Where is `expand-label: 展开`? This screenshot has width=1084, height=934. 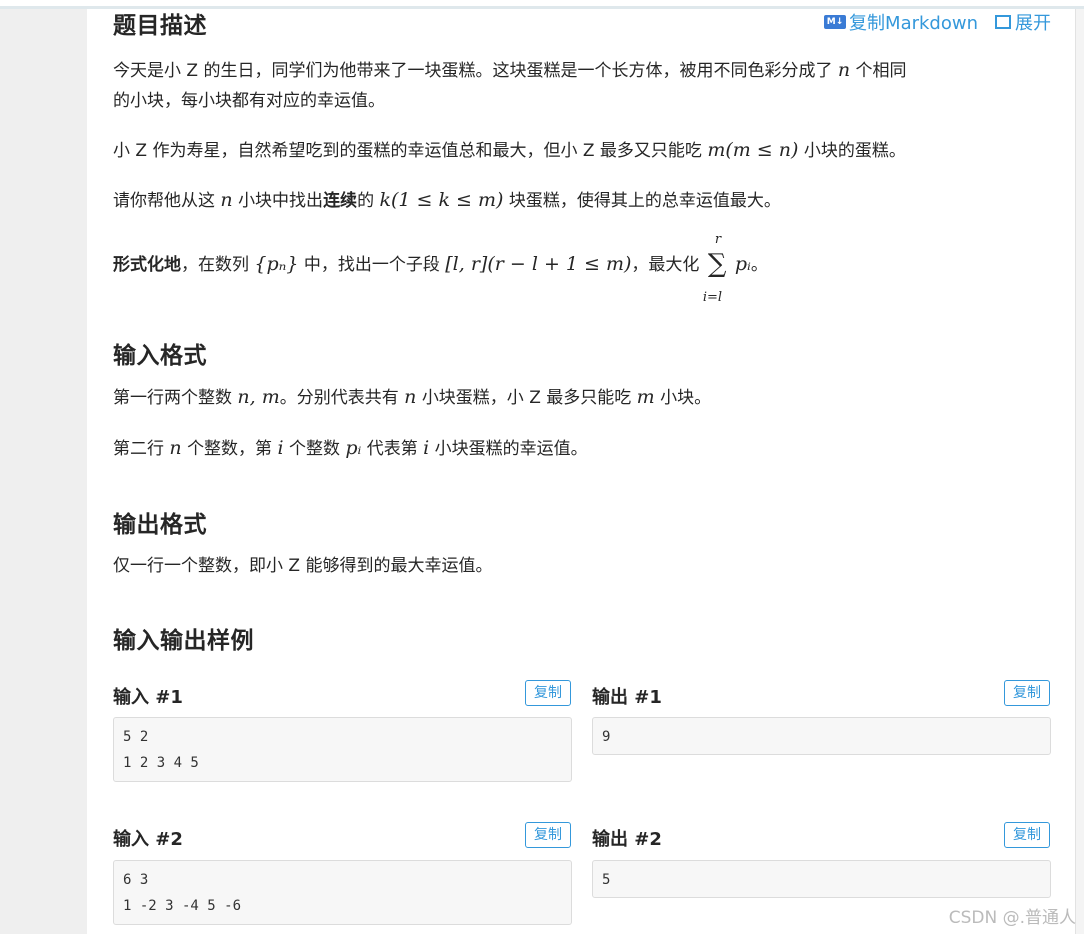 expand-label: 展开 is located at coordinates (1033, 23).